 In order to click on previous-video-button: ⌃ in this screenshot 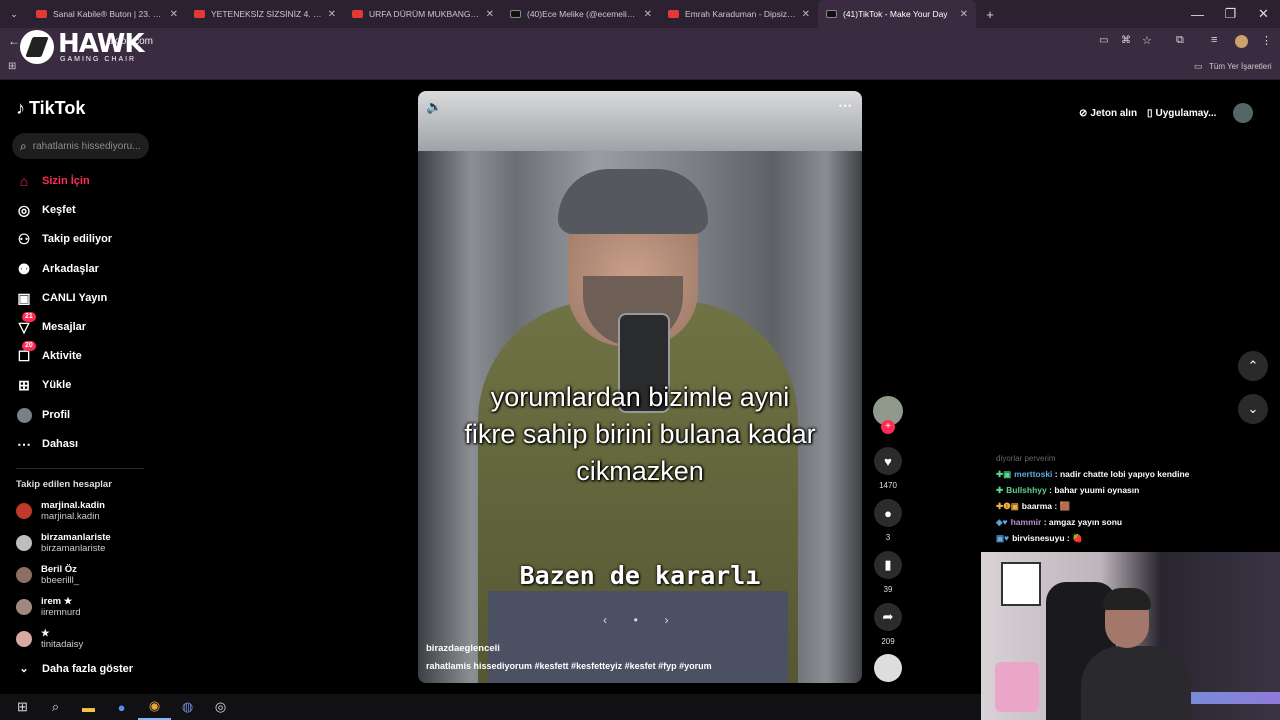, I will do `click(1253, 366)`.